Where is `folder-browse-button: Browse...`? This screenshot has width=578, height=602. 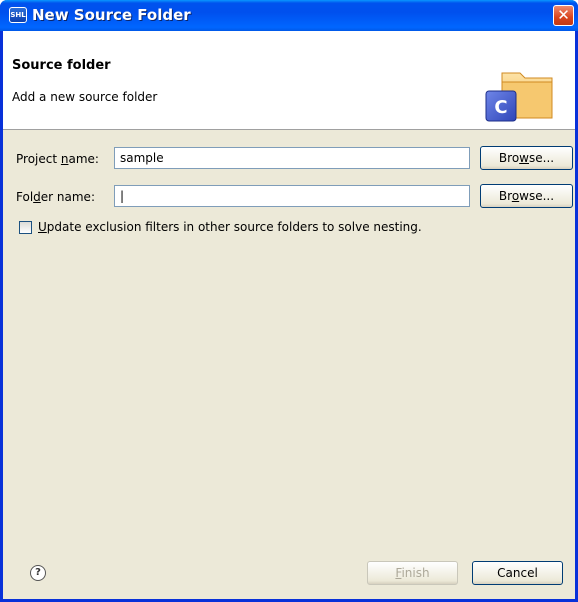 folder-browse-button: Browse... is located at coordinates (526, 196).